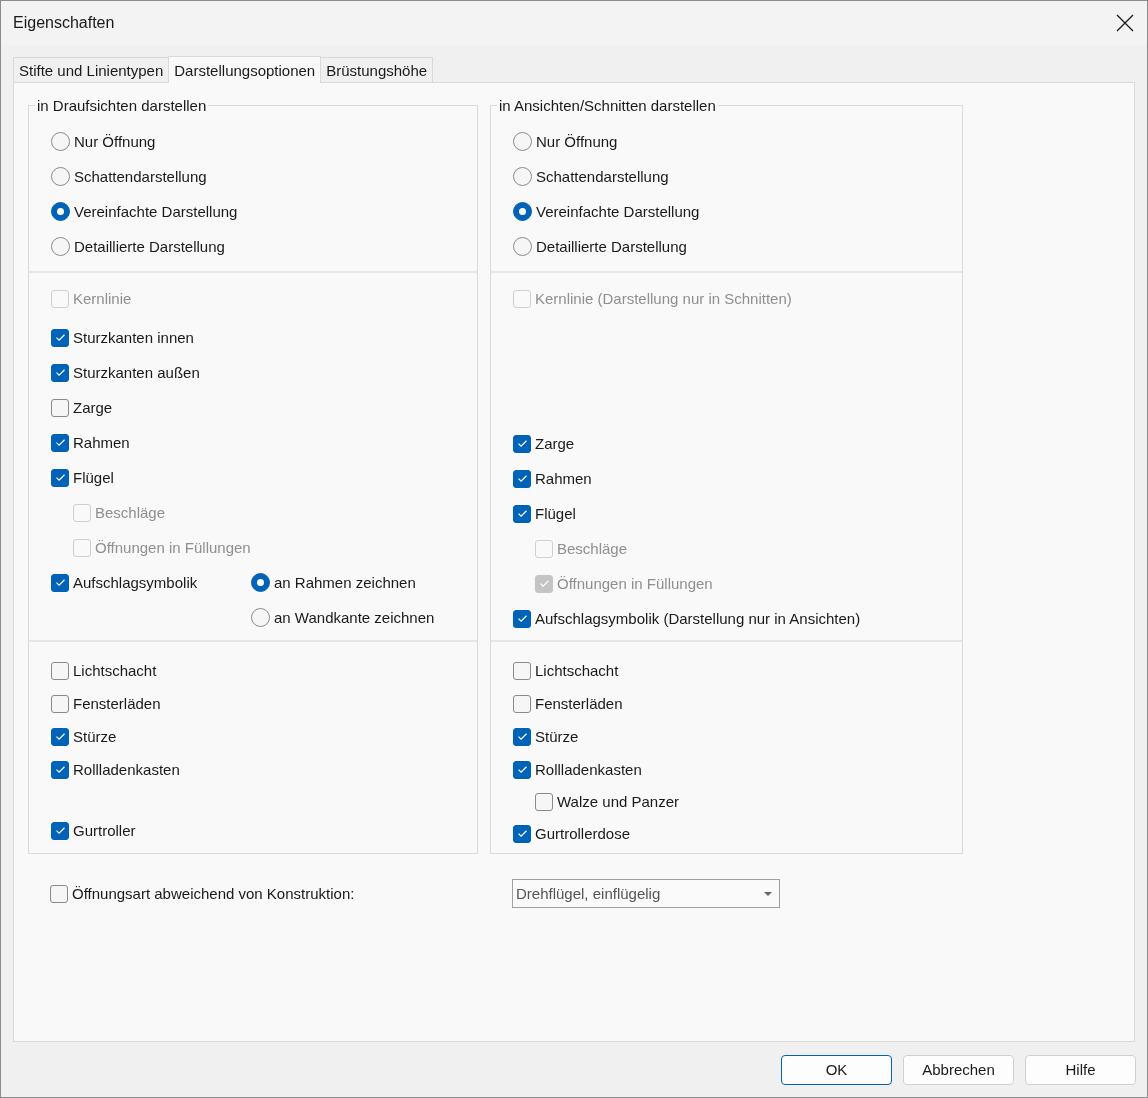 The width and height of the screenshot is (1148, 1098). I want to click on radio-label: an Rahmen zeichnen, so click(345, 582).